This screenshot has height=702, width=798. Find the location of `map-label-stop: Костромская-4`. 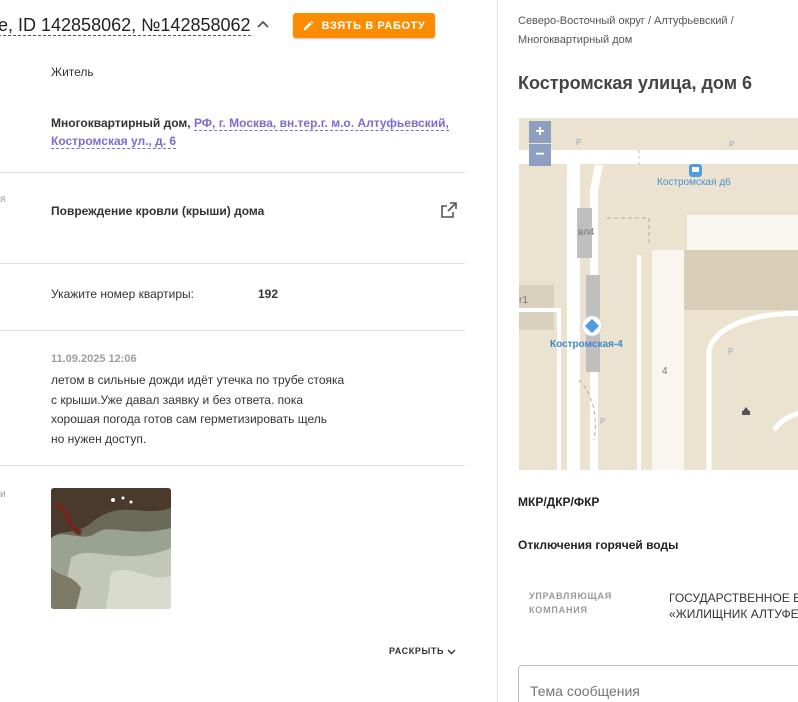

map-label-stop: Костромская-4 is located at coordinates (586, 344).